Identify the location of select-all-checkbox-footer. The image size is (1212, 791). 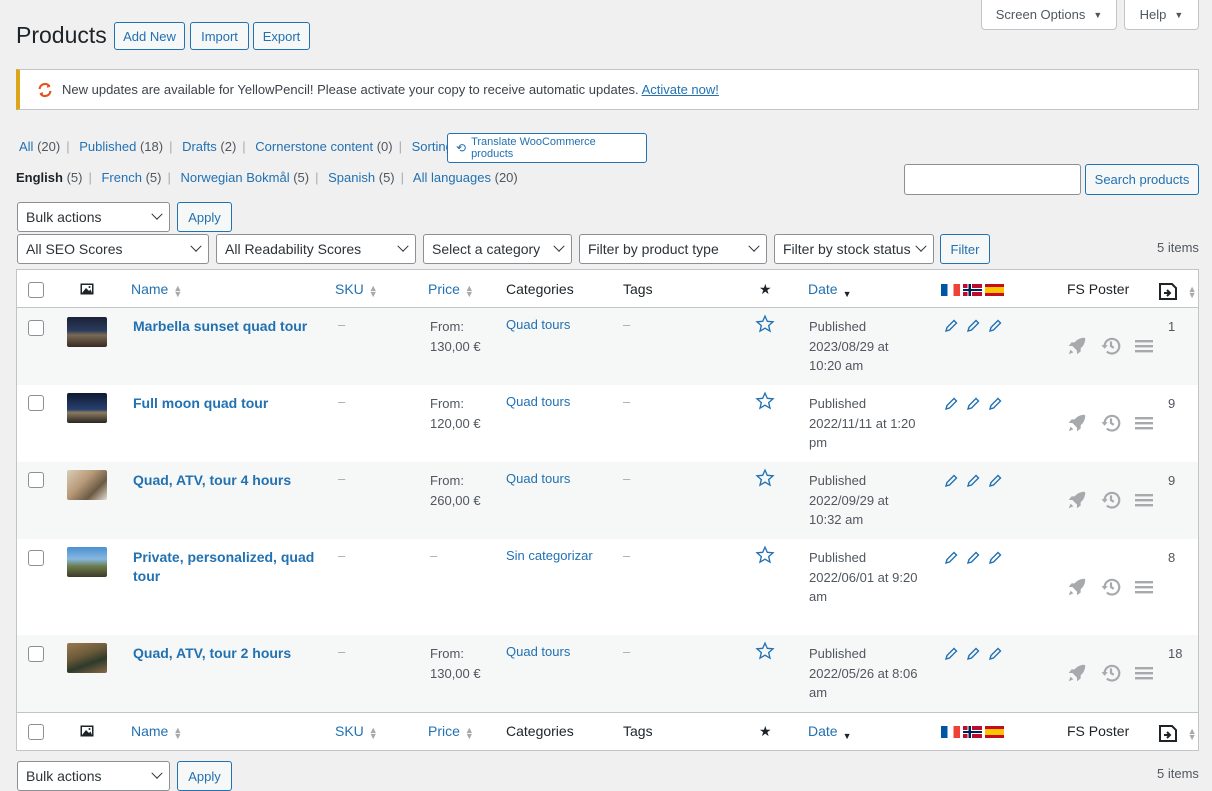
(36, 732).